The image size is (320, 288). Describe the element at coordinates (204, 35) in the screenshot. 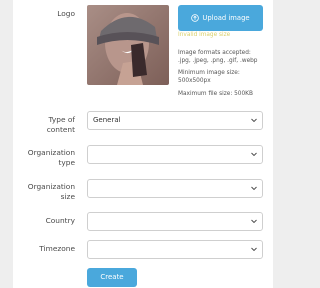

I see `invalid-image-size-message: Invalid image size` at that location.